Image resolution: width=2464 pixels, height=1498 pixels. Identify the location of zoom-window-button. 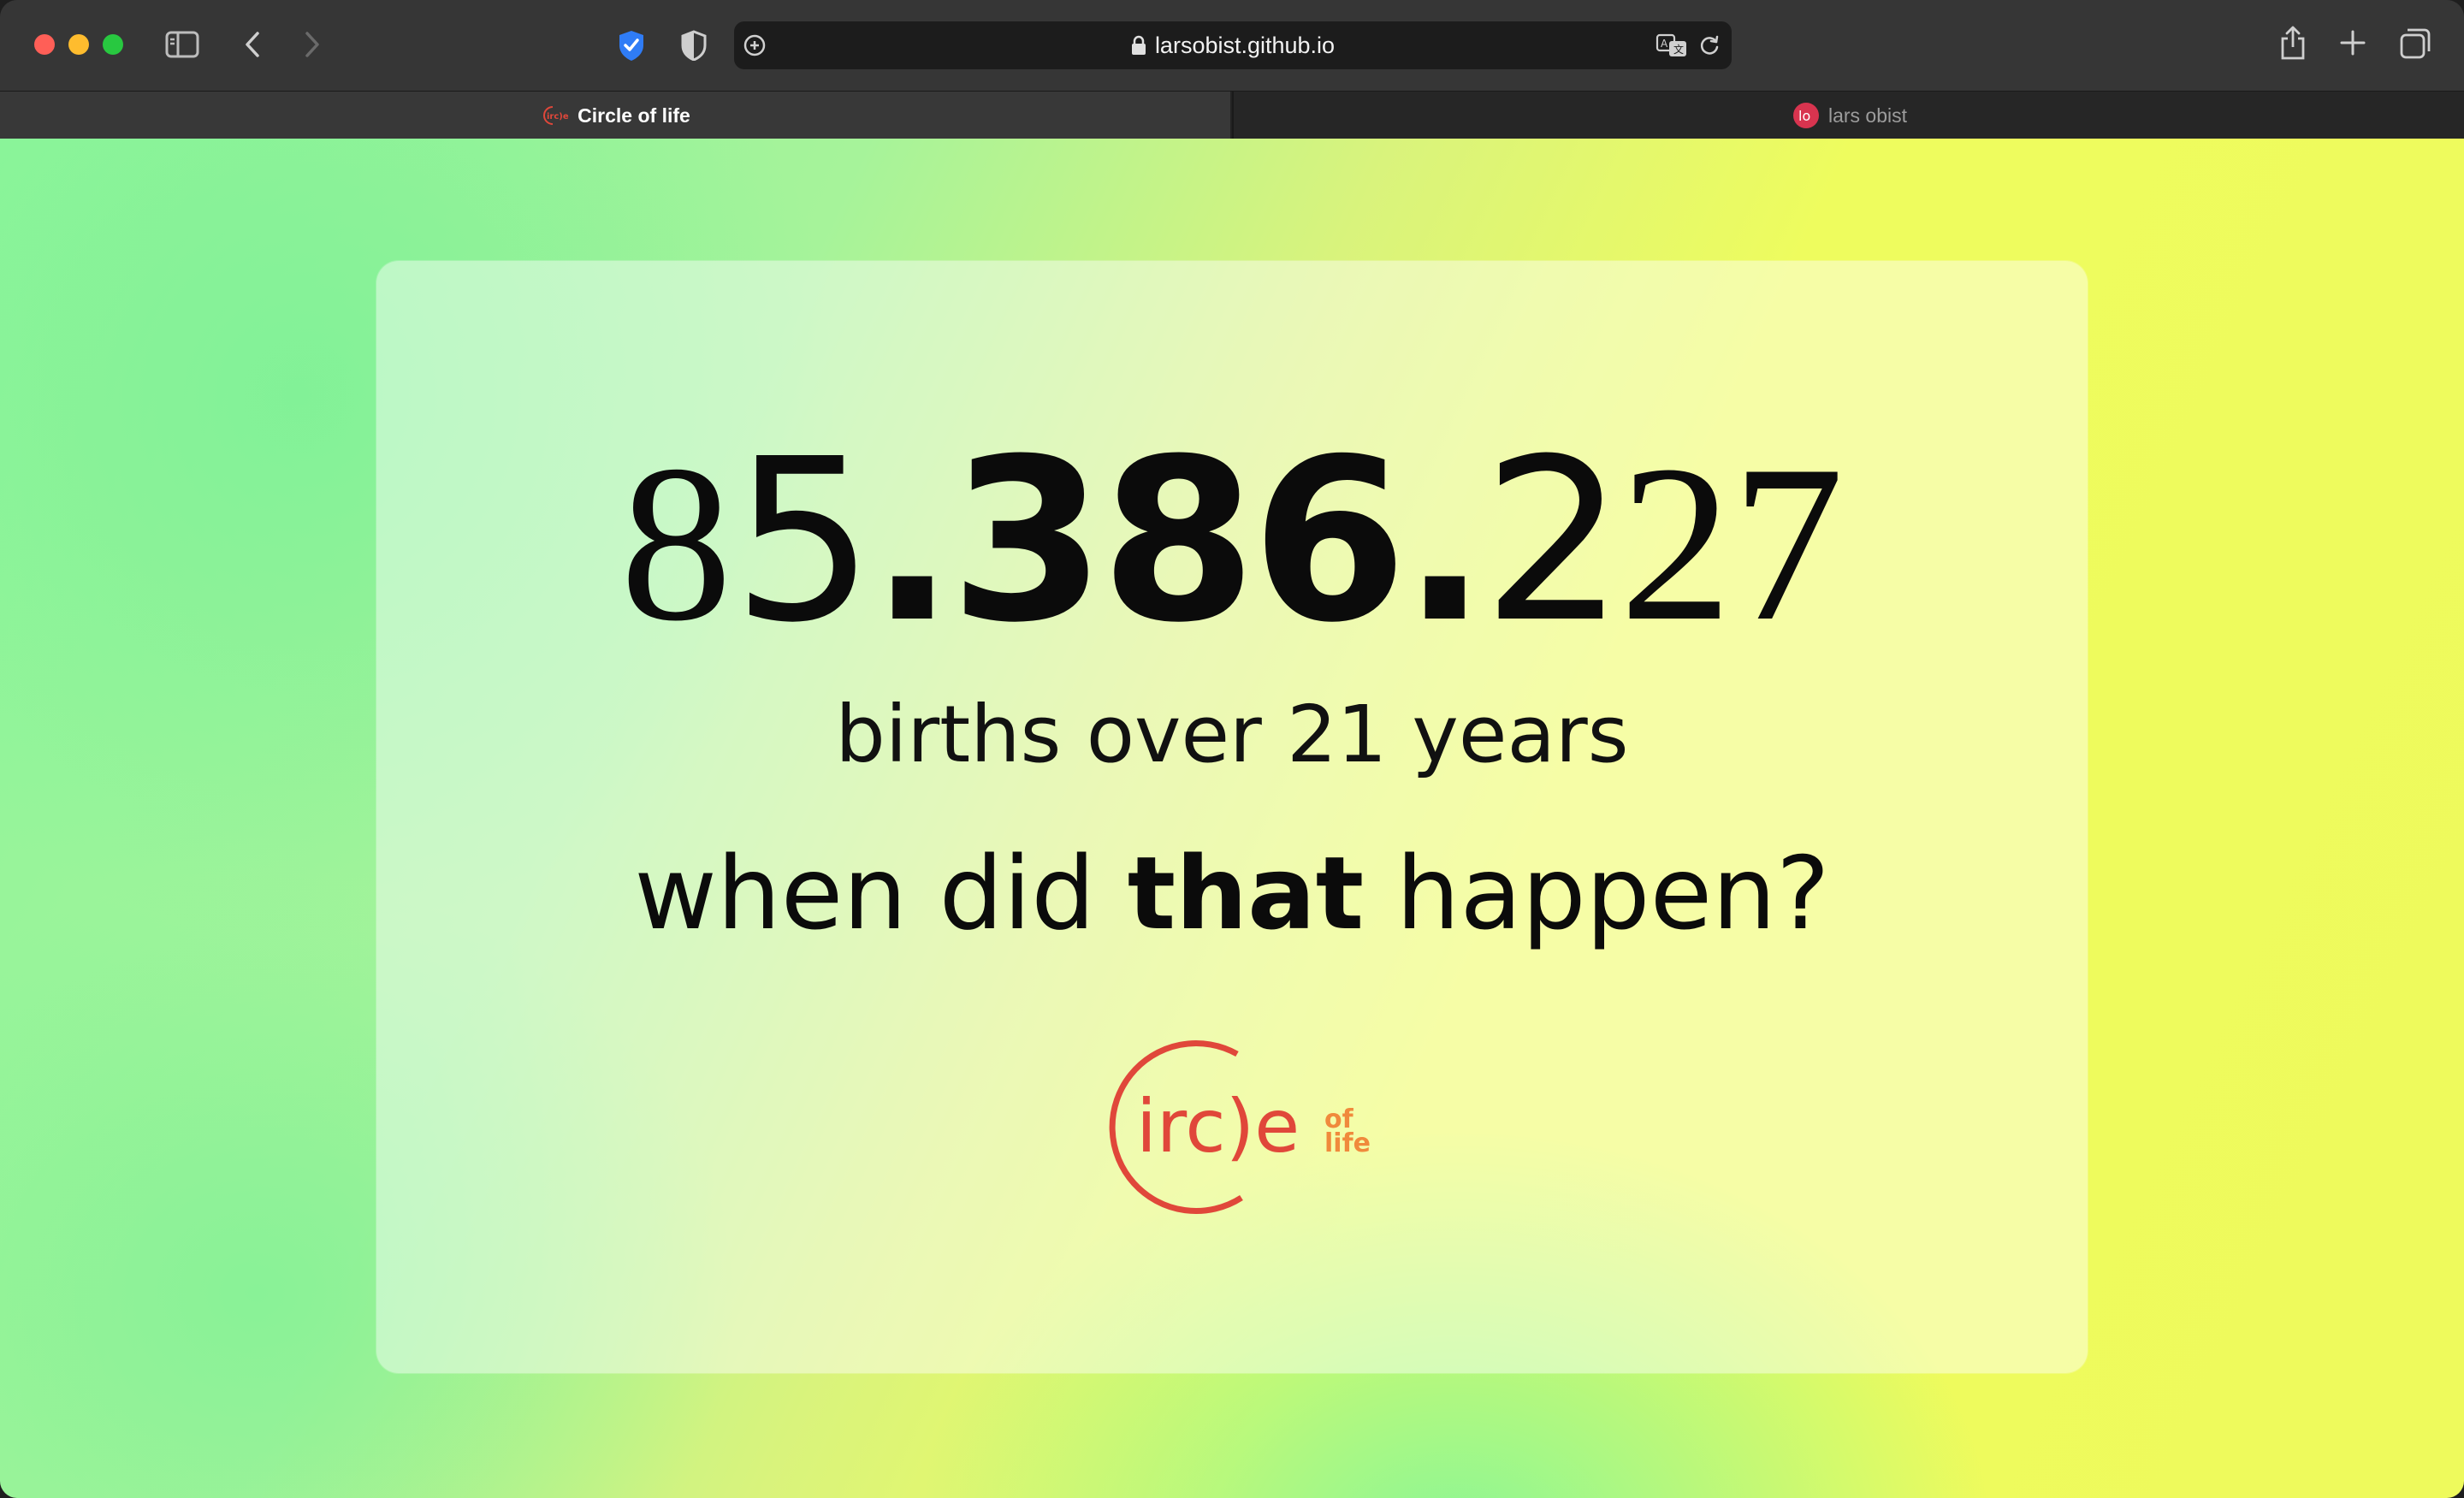
(113, 45).